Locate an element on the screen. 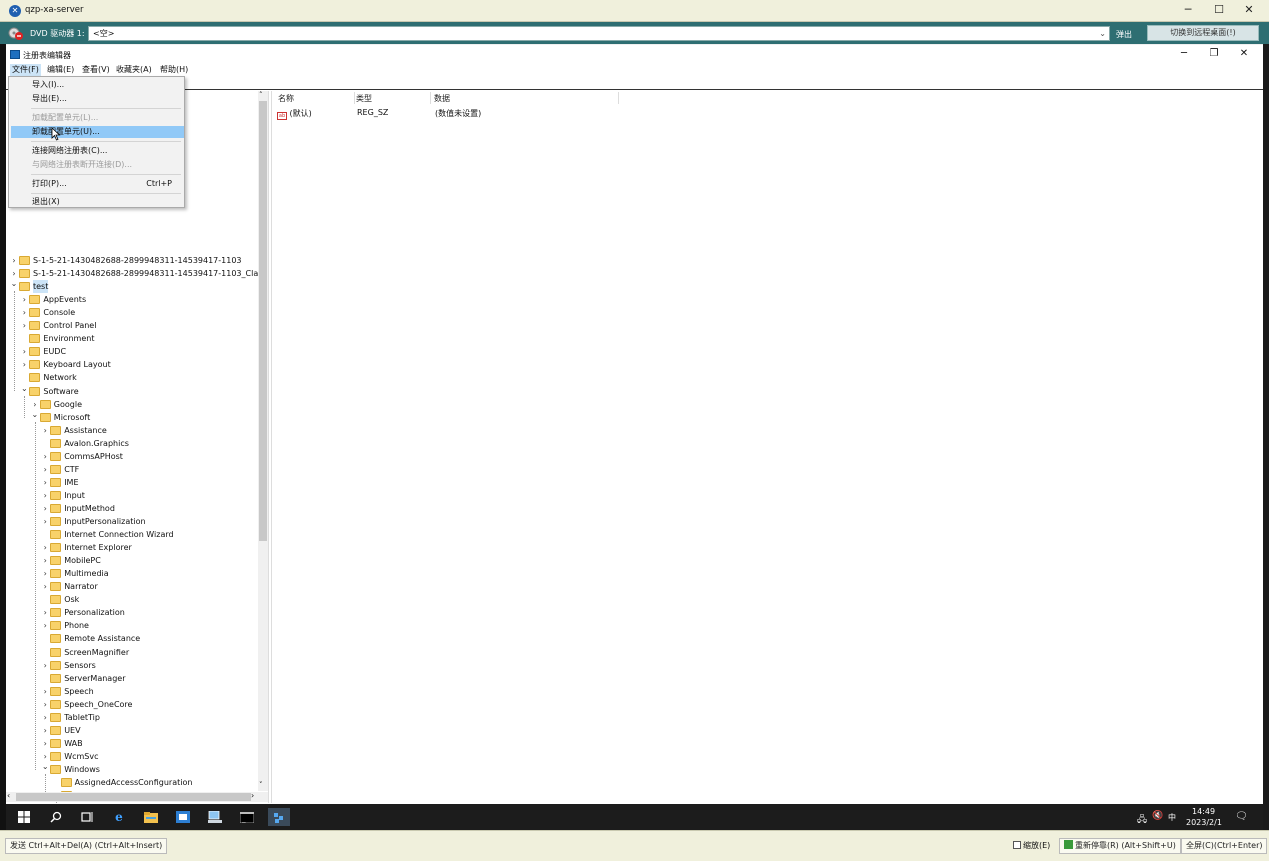 The height and width of the screenshot is (861, 1269). tree-vertical-scroll-thumb is located at coordinates (263, 321).